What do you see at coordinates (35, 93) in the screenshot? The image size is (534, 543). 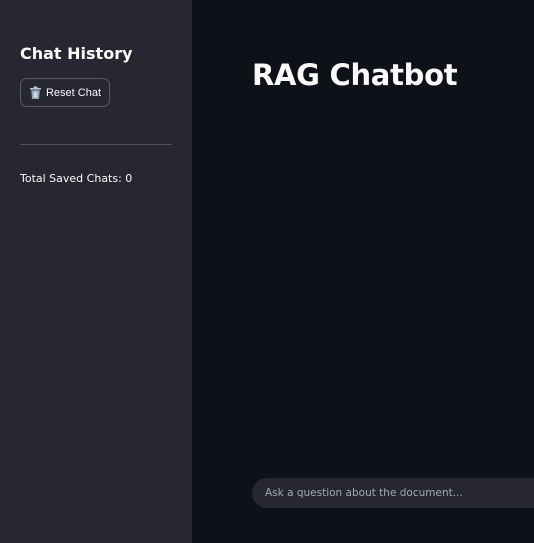 I see `trash-icon` at bounding box center [35, 93].